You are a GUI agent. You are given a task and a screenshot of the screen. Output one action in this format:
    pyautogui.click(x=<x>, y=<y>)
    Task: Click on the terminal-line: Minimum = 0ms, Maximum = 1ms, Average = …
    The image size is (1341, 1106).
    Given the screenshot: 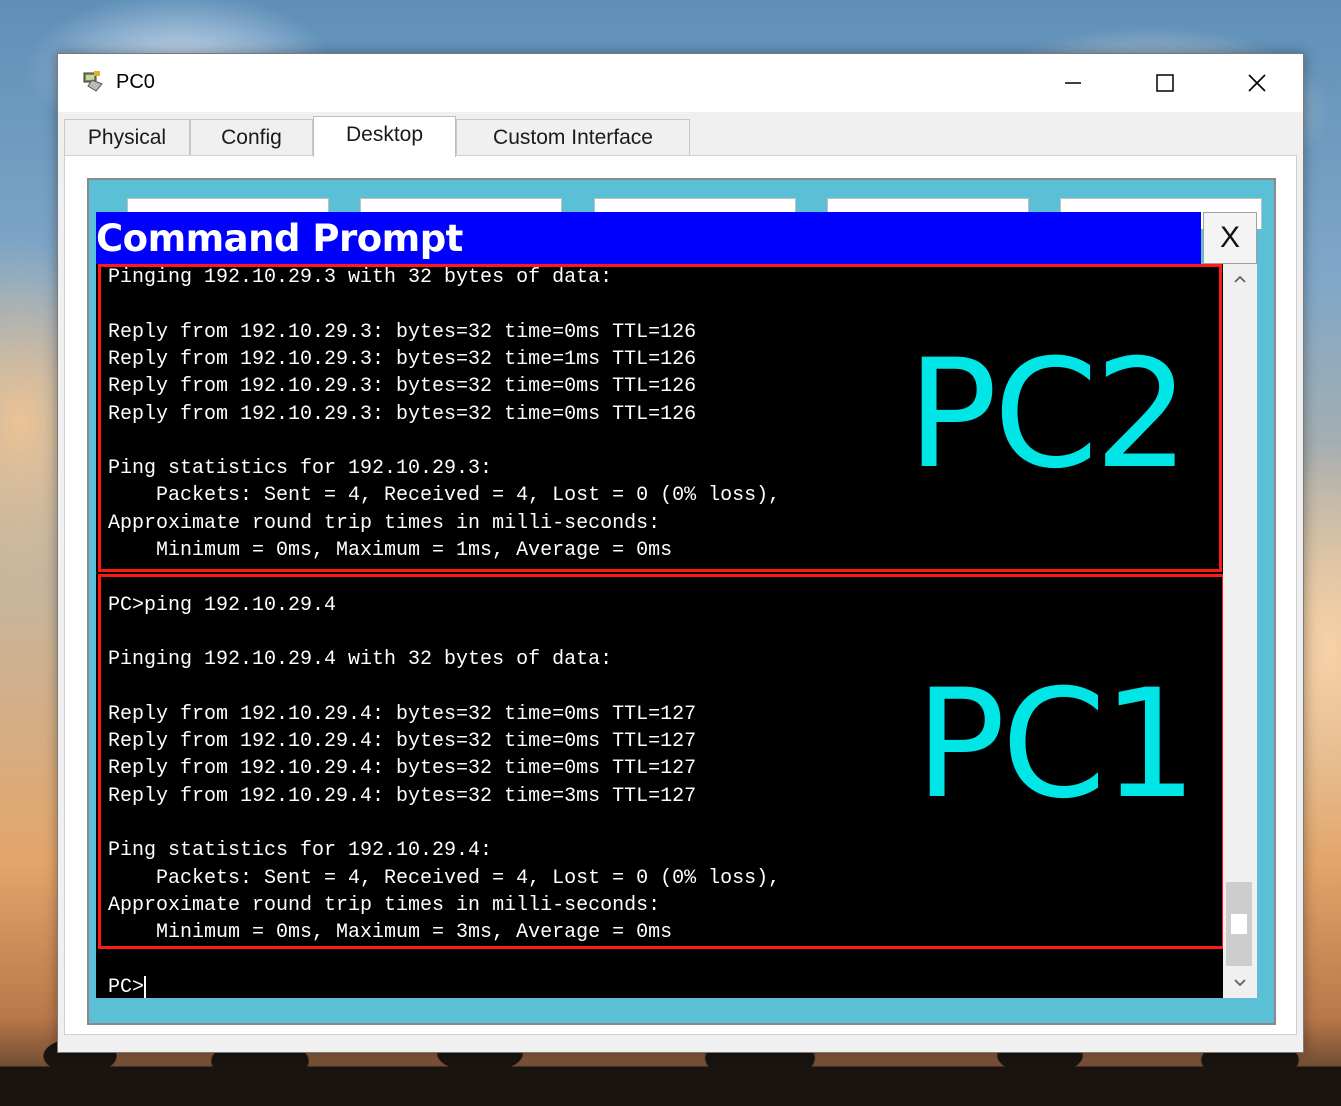 What is the action you would take?
    pyautogui.click(x=390, y=550)
    